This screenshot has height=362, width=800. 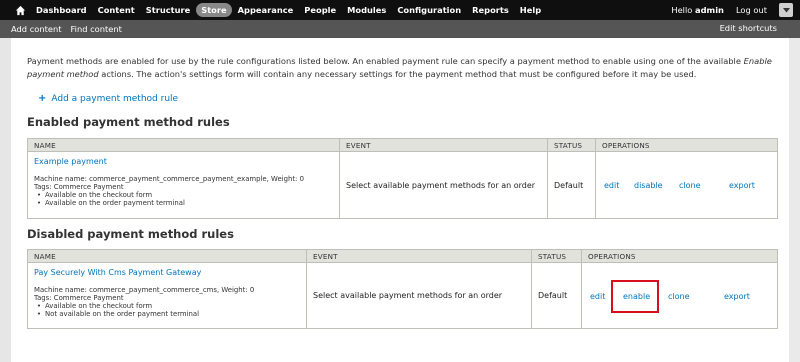 What do you see at coordinates (61, 10) in the screenshot?
I see `toolbar-item-dashboard: Dashboard` at bounding box center [61, 10].